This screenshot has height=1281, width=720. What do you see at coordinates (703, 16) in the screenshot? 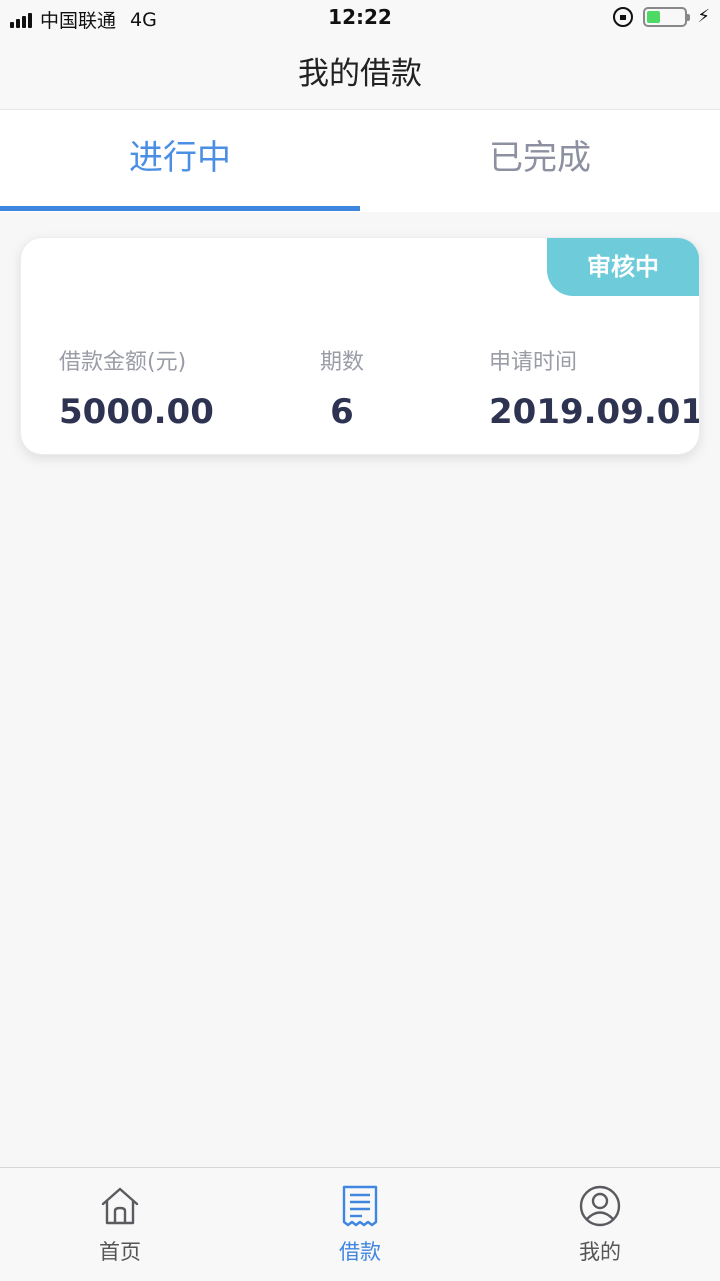
I see `charging-bolt-icon: ⚡` at bounding box center [703, 16].